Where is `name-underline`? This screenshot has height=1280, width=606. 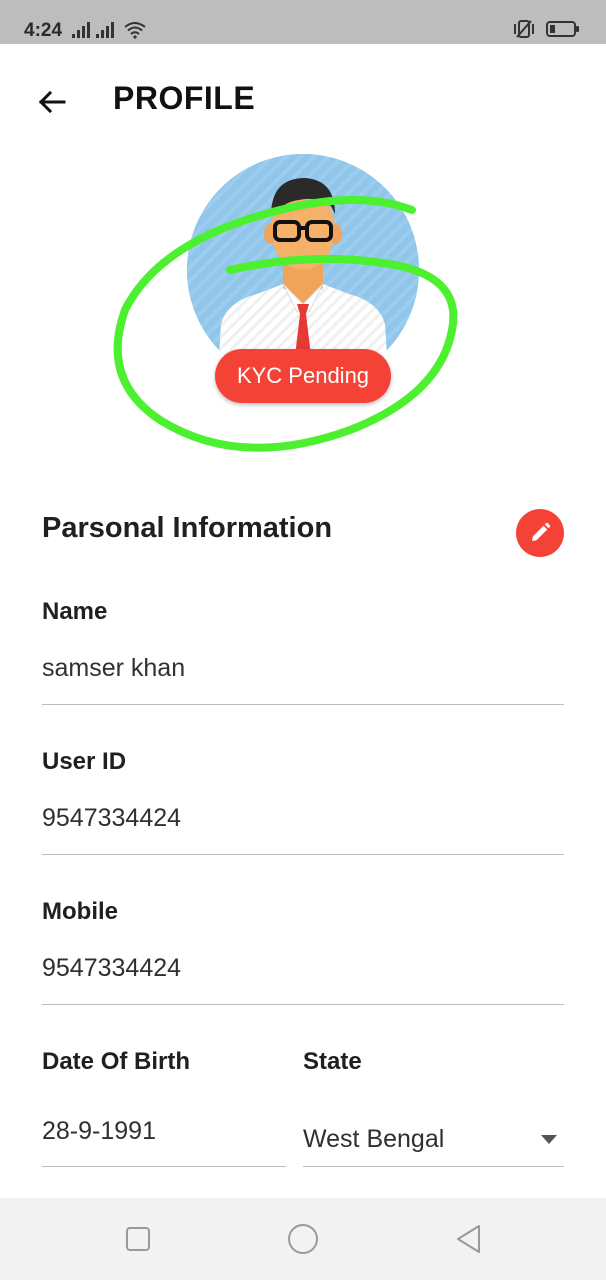
name-underline is located at coordinates (303, 704).